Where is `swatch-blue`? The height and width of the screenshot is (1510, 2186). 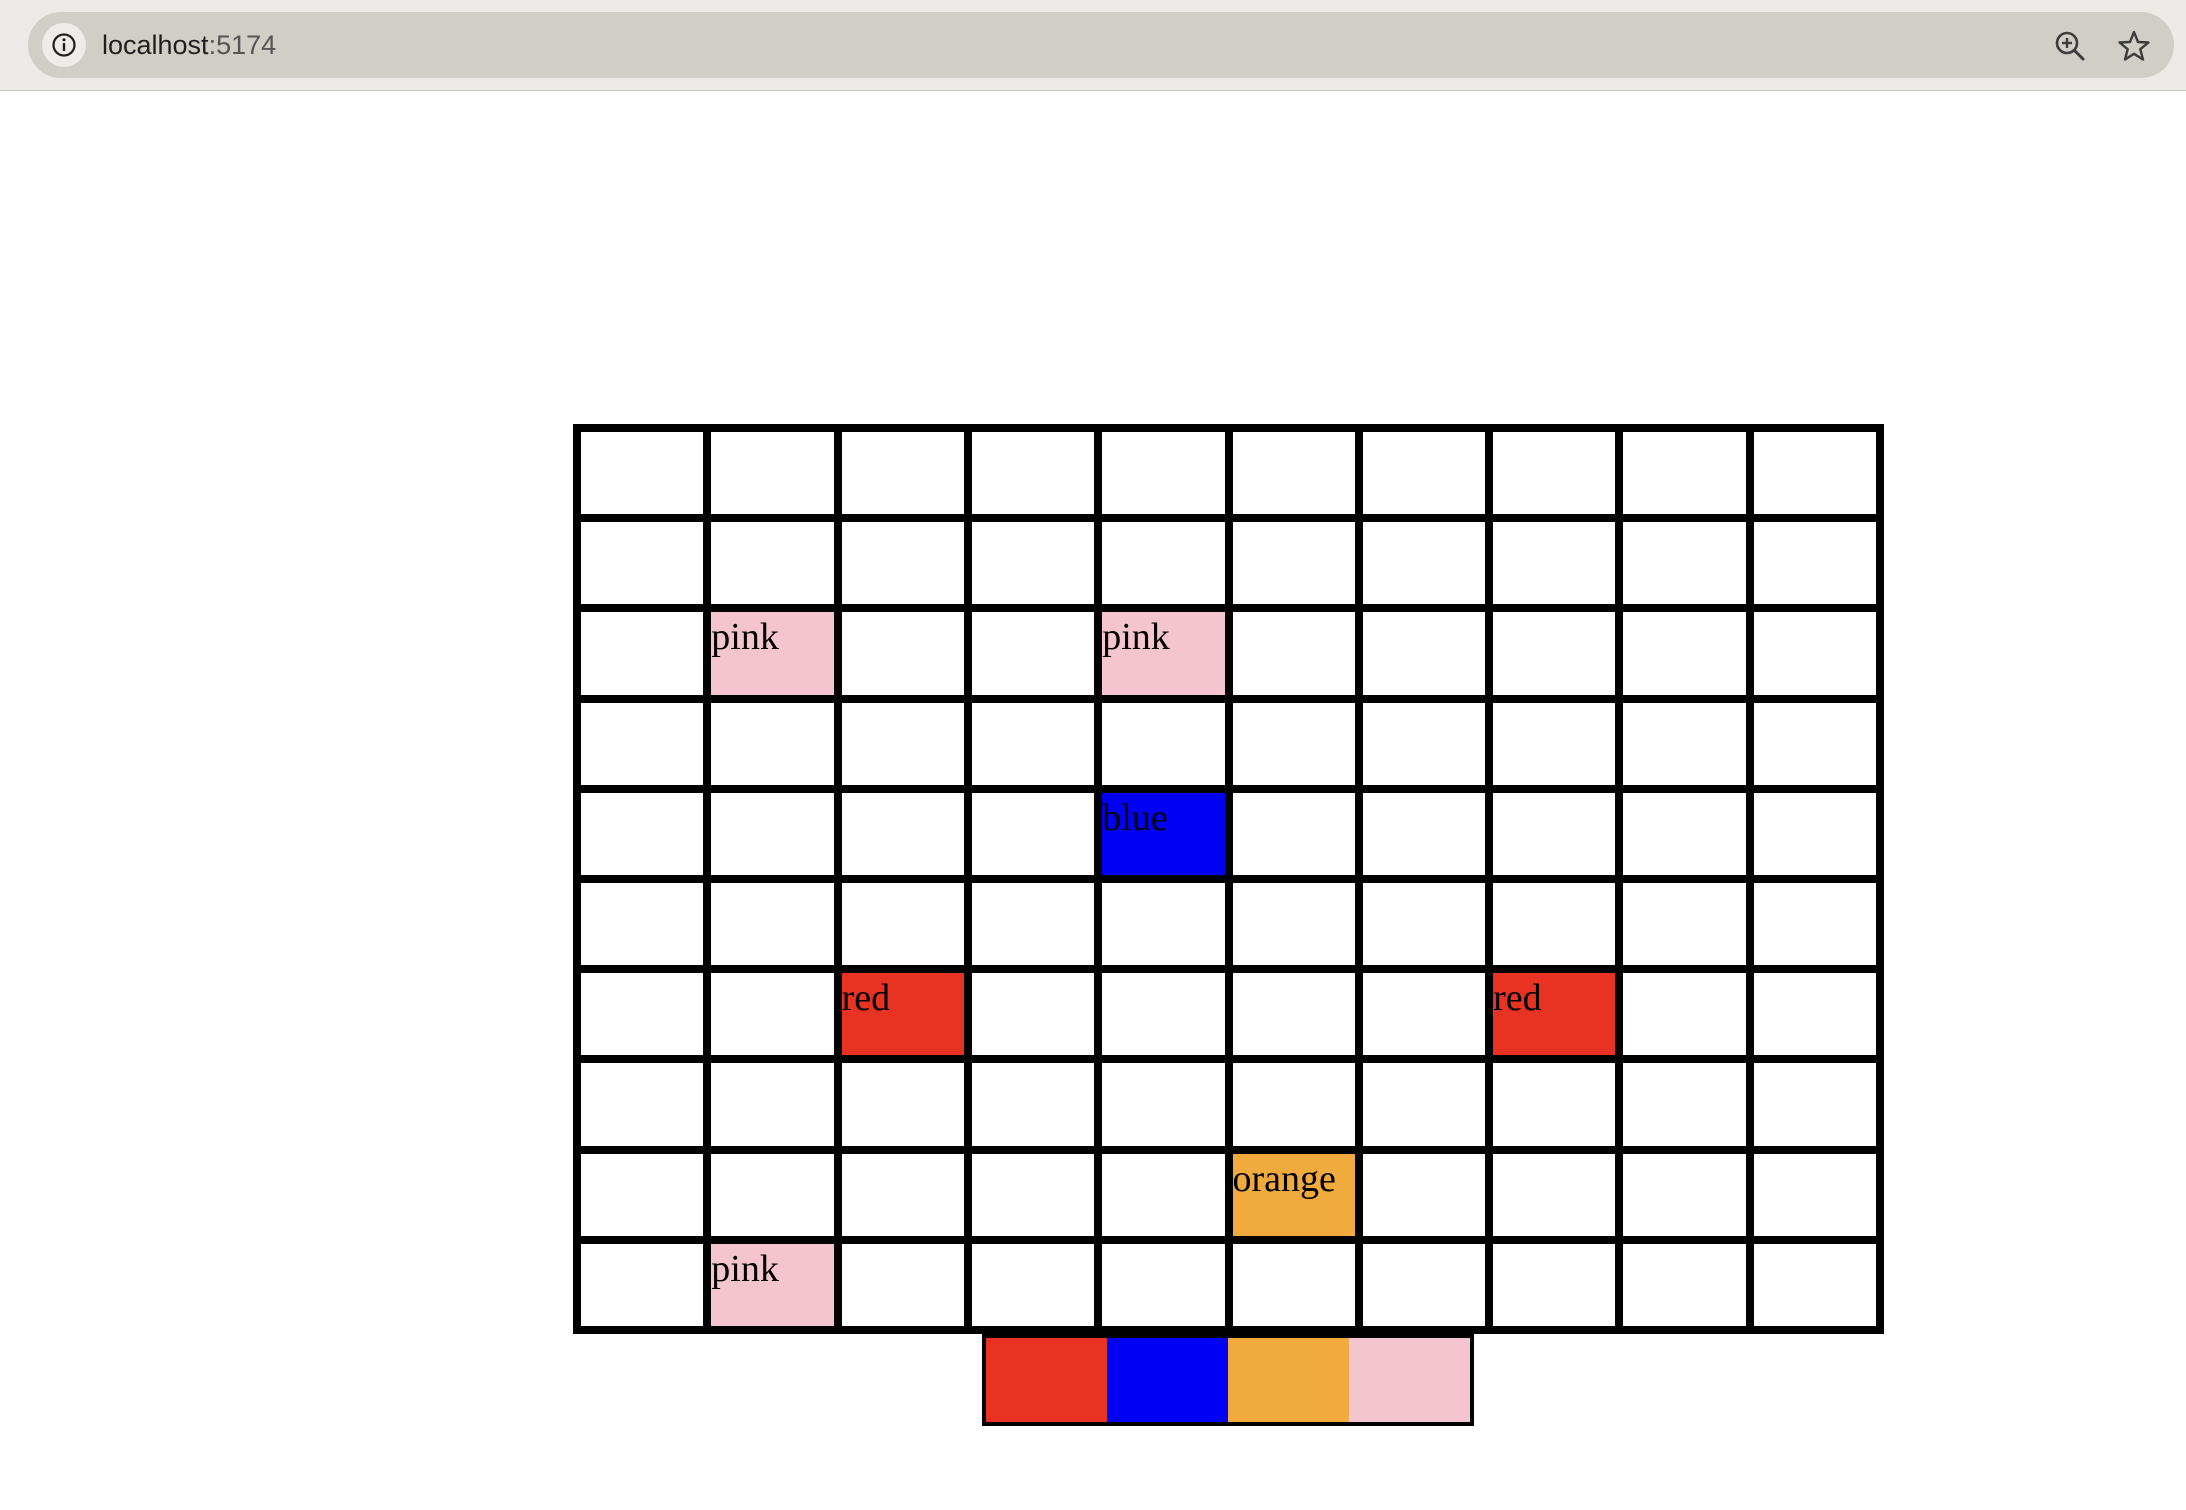
swatch-blue is located at coordinates (1167, 1380).